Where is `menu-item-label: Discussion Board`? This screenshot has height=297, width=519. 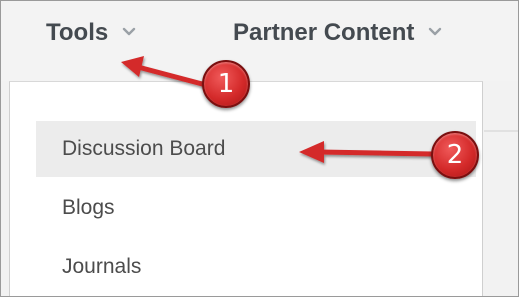
menu-item-label: Discussion Board is located at coordinates (144, 148).